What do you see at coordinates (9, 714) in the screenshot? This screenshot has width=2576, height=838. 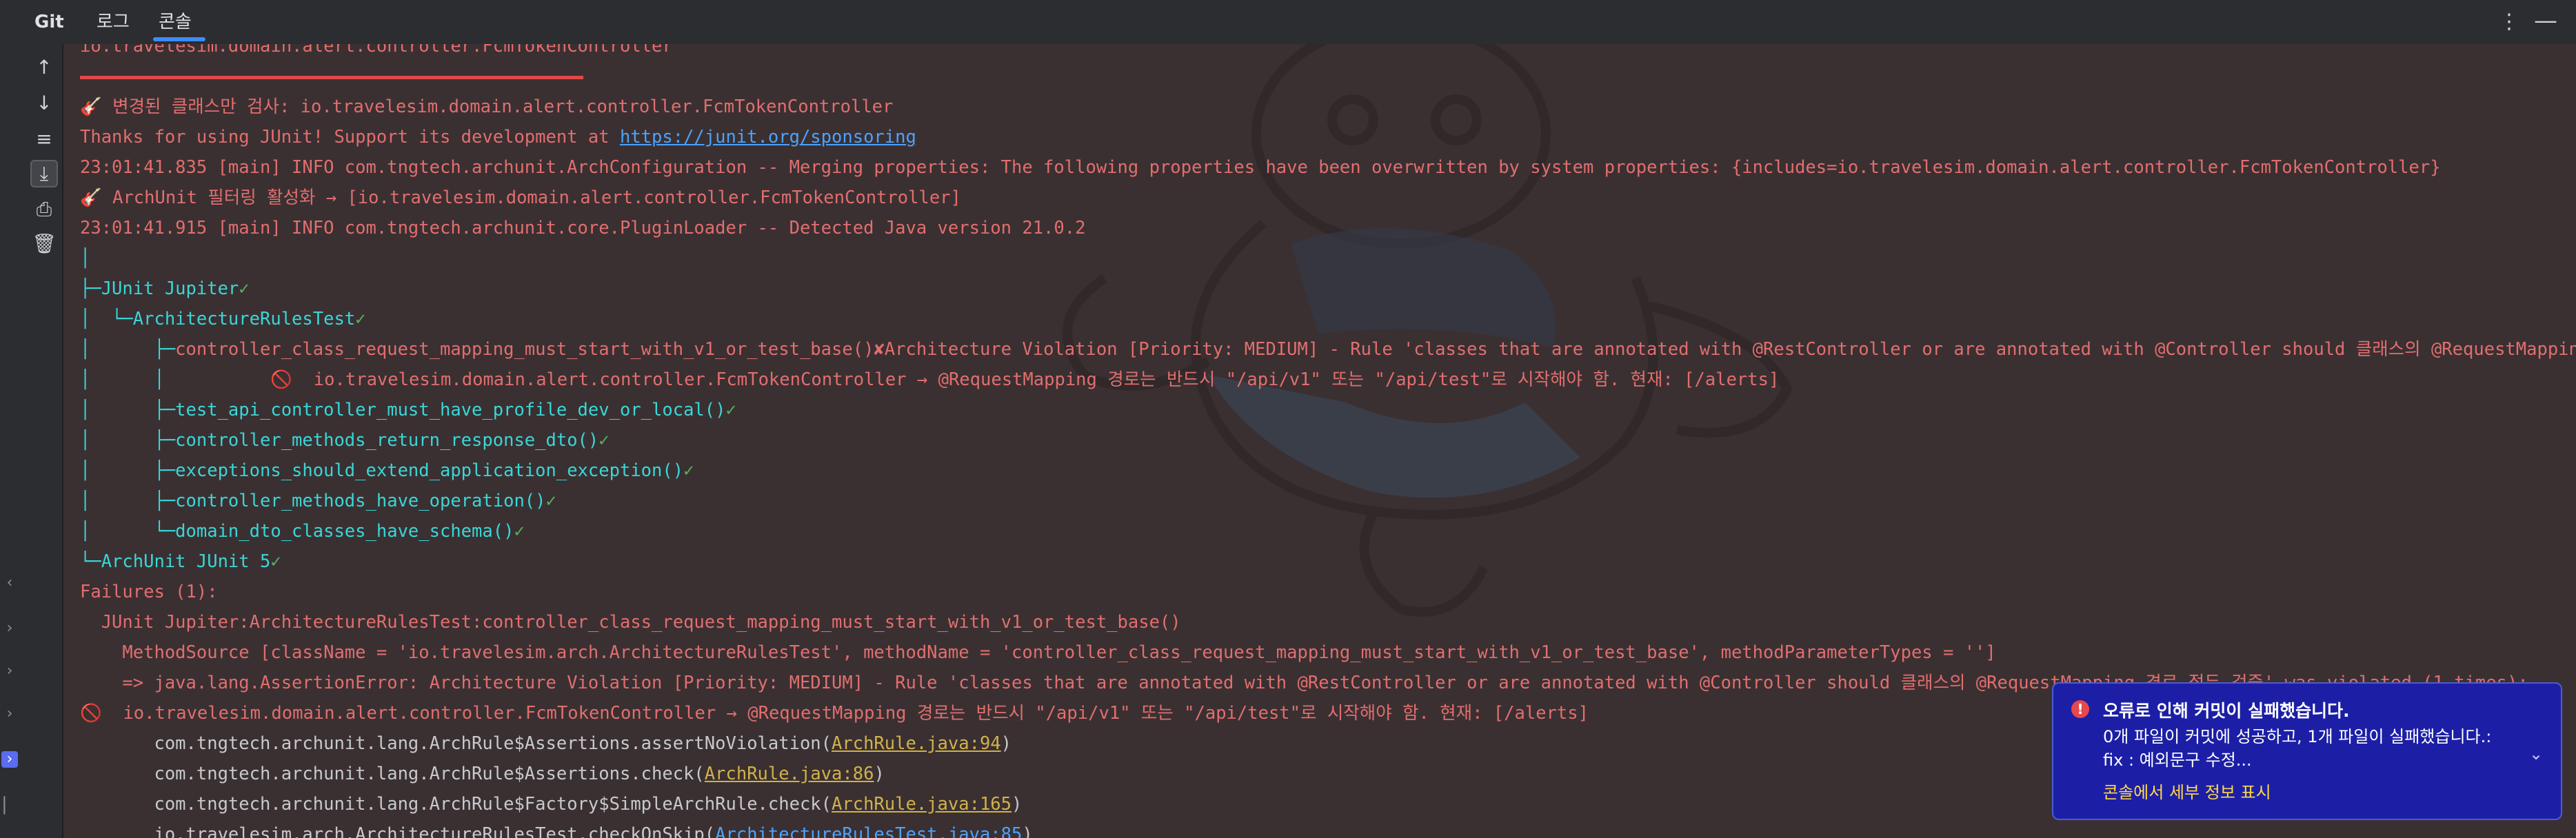 I see `edge-tool-icon: ›` at bounding box center [9, 714].